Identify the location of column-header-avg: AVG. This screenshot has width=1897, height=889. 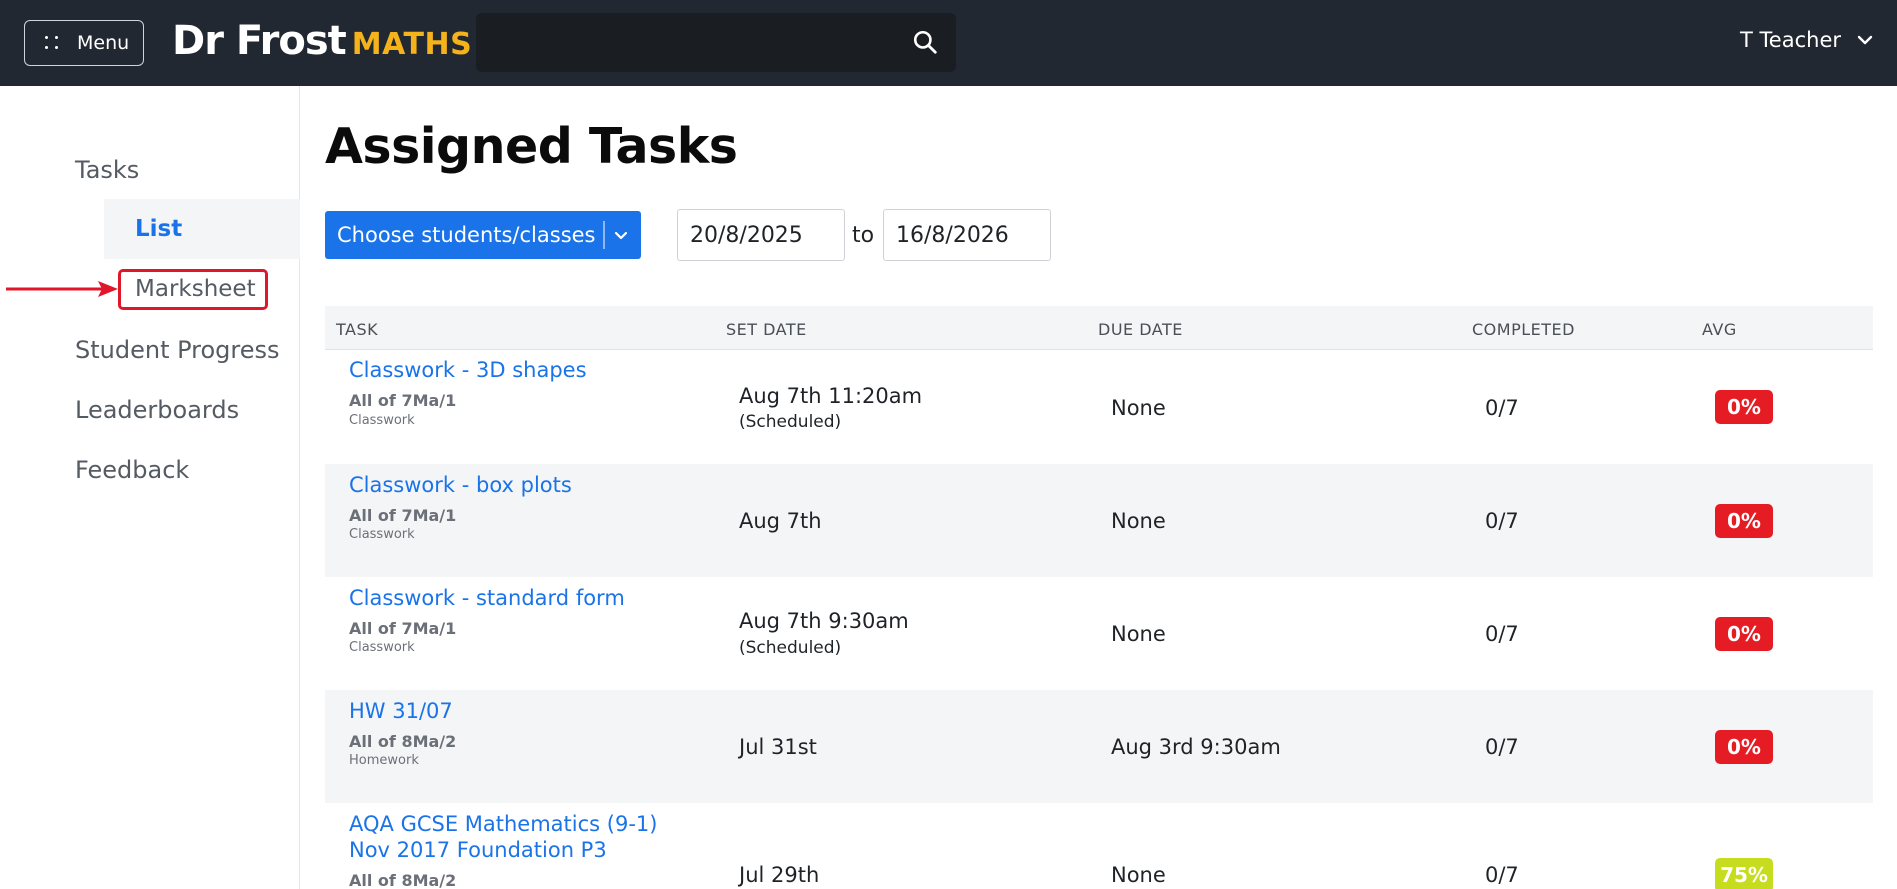
(1719, 329).